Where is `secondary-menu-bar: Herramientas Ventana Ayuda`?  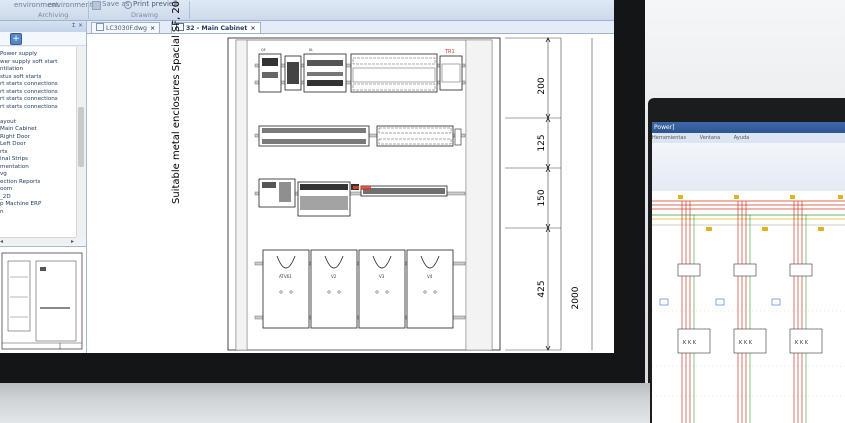
secondary-menu-bar: Herramientas Ventana Ayuda is located at coordinates (748, 138).